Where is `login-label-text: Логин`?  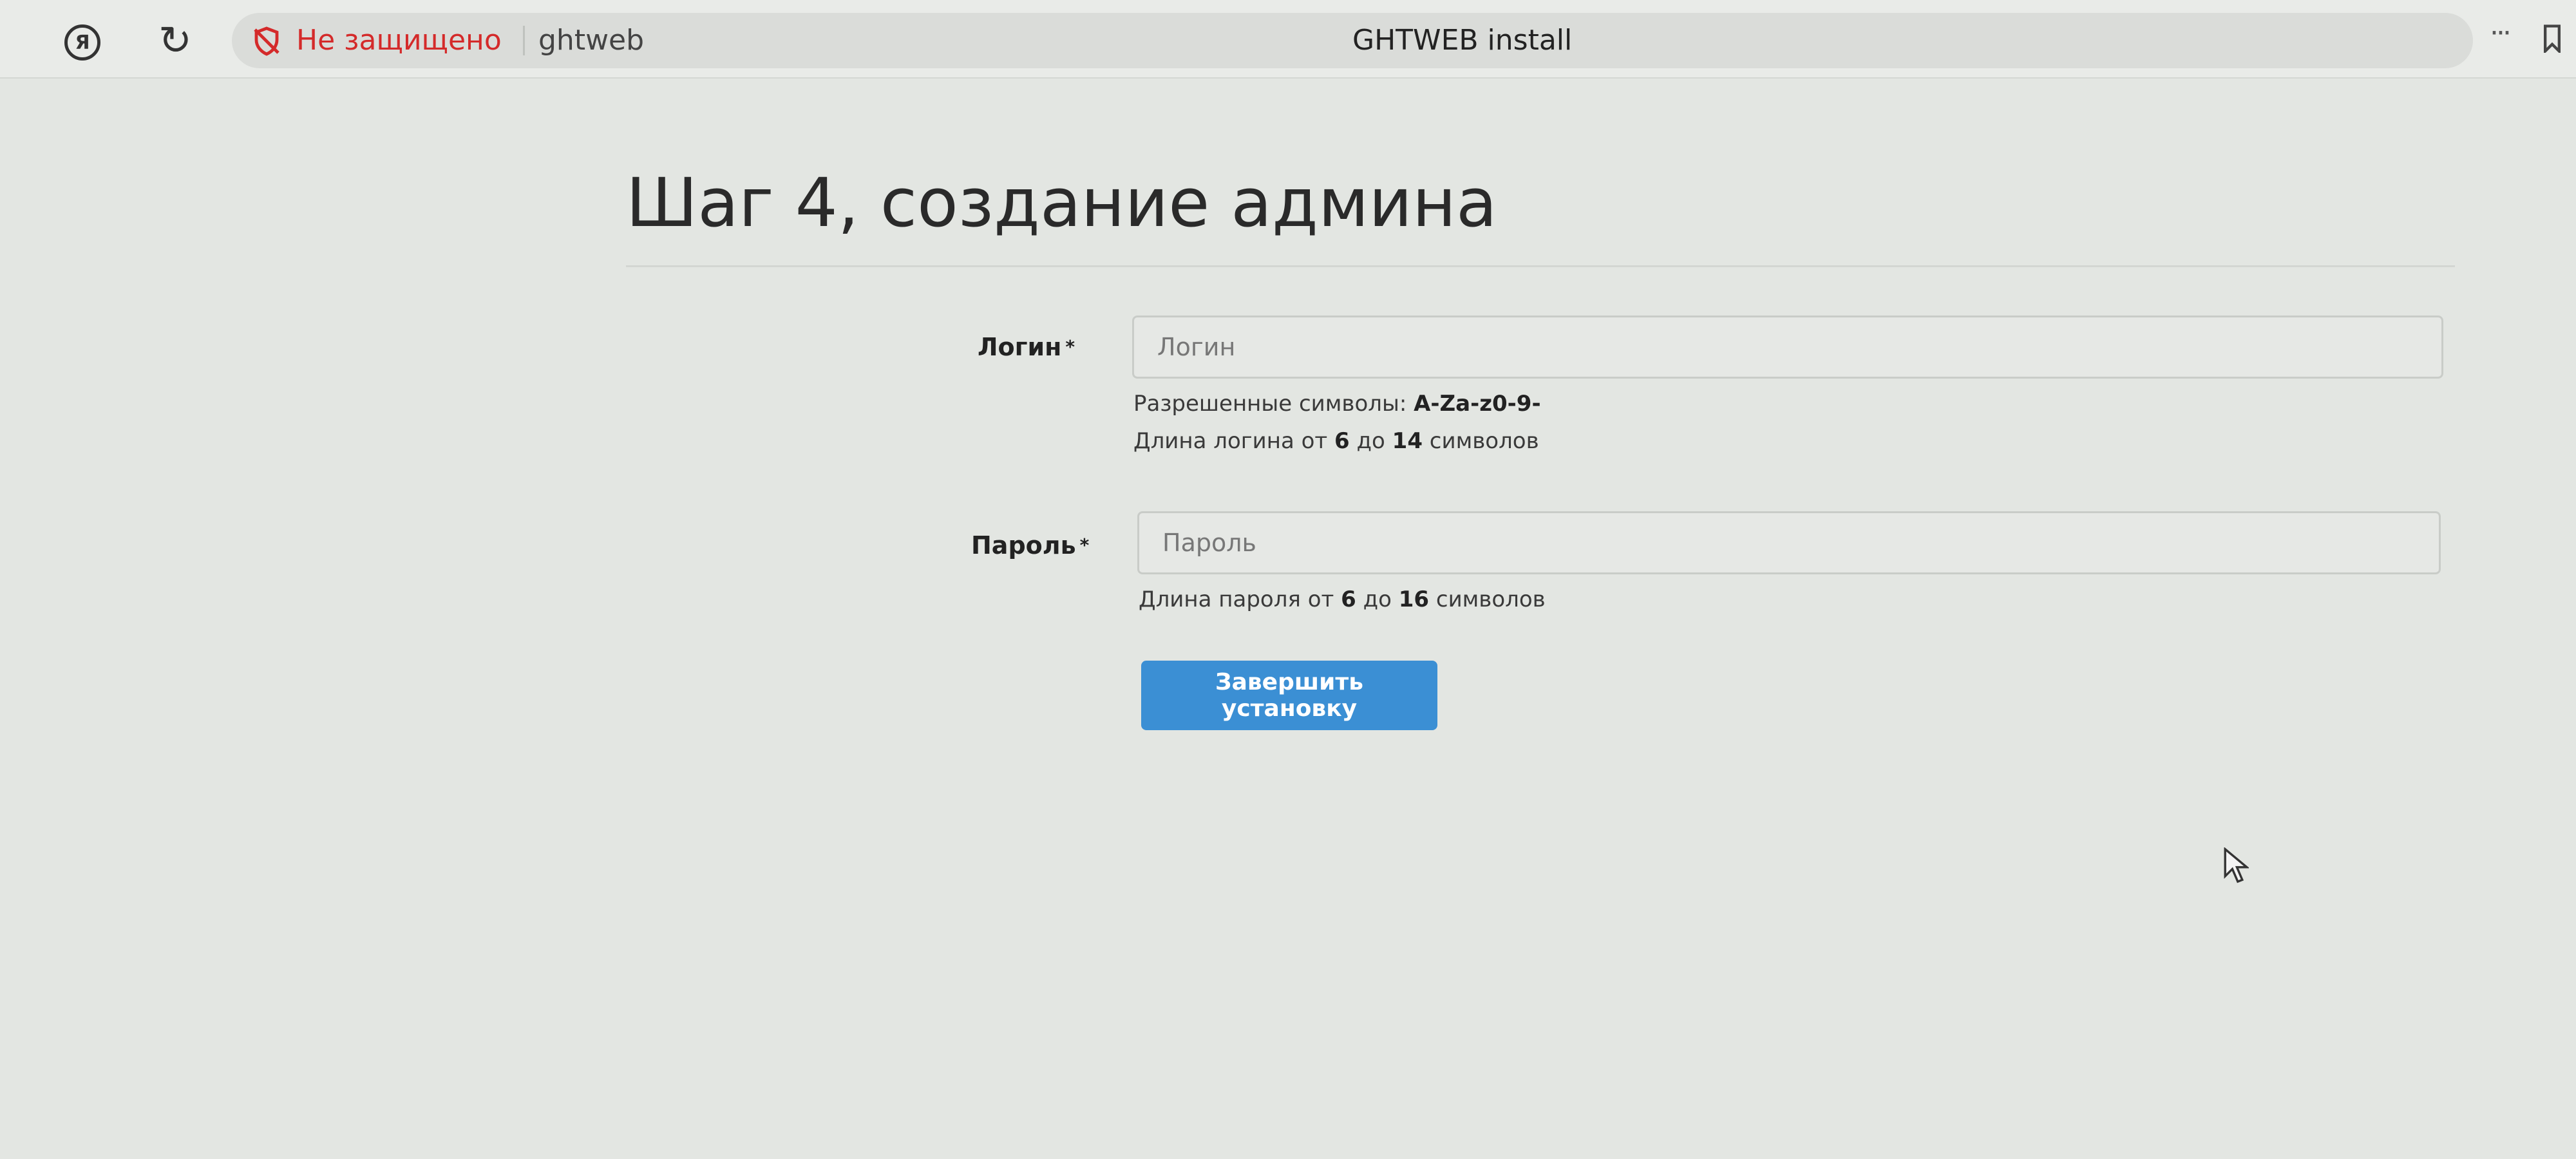 login-label-text: Логин is located at coordinates (1020, 347).